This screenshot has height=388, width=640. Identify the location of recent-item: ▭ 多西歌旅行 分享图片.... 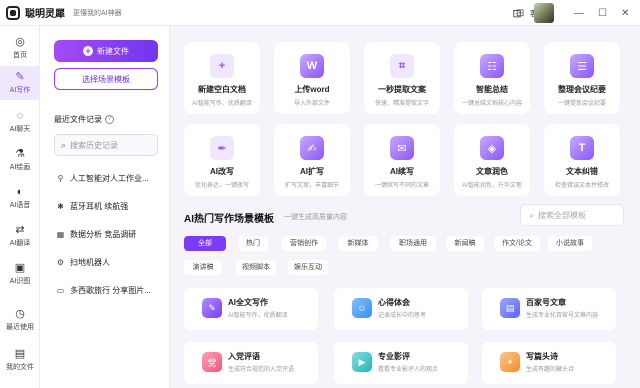
(111, 290).